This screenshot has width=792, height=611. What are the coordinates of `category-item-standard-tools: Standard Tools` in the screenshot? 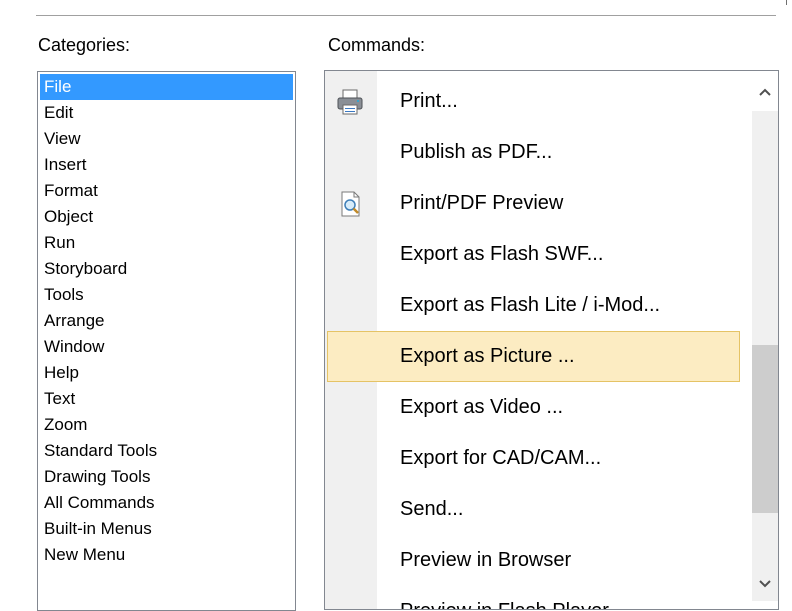 It's located at (166, 451).